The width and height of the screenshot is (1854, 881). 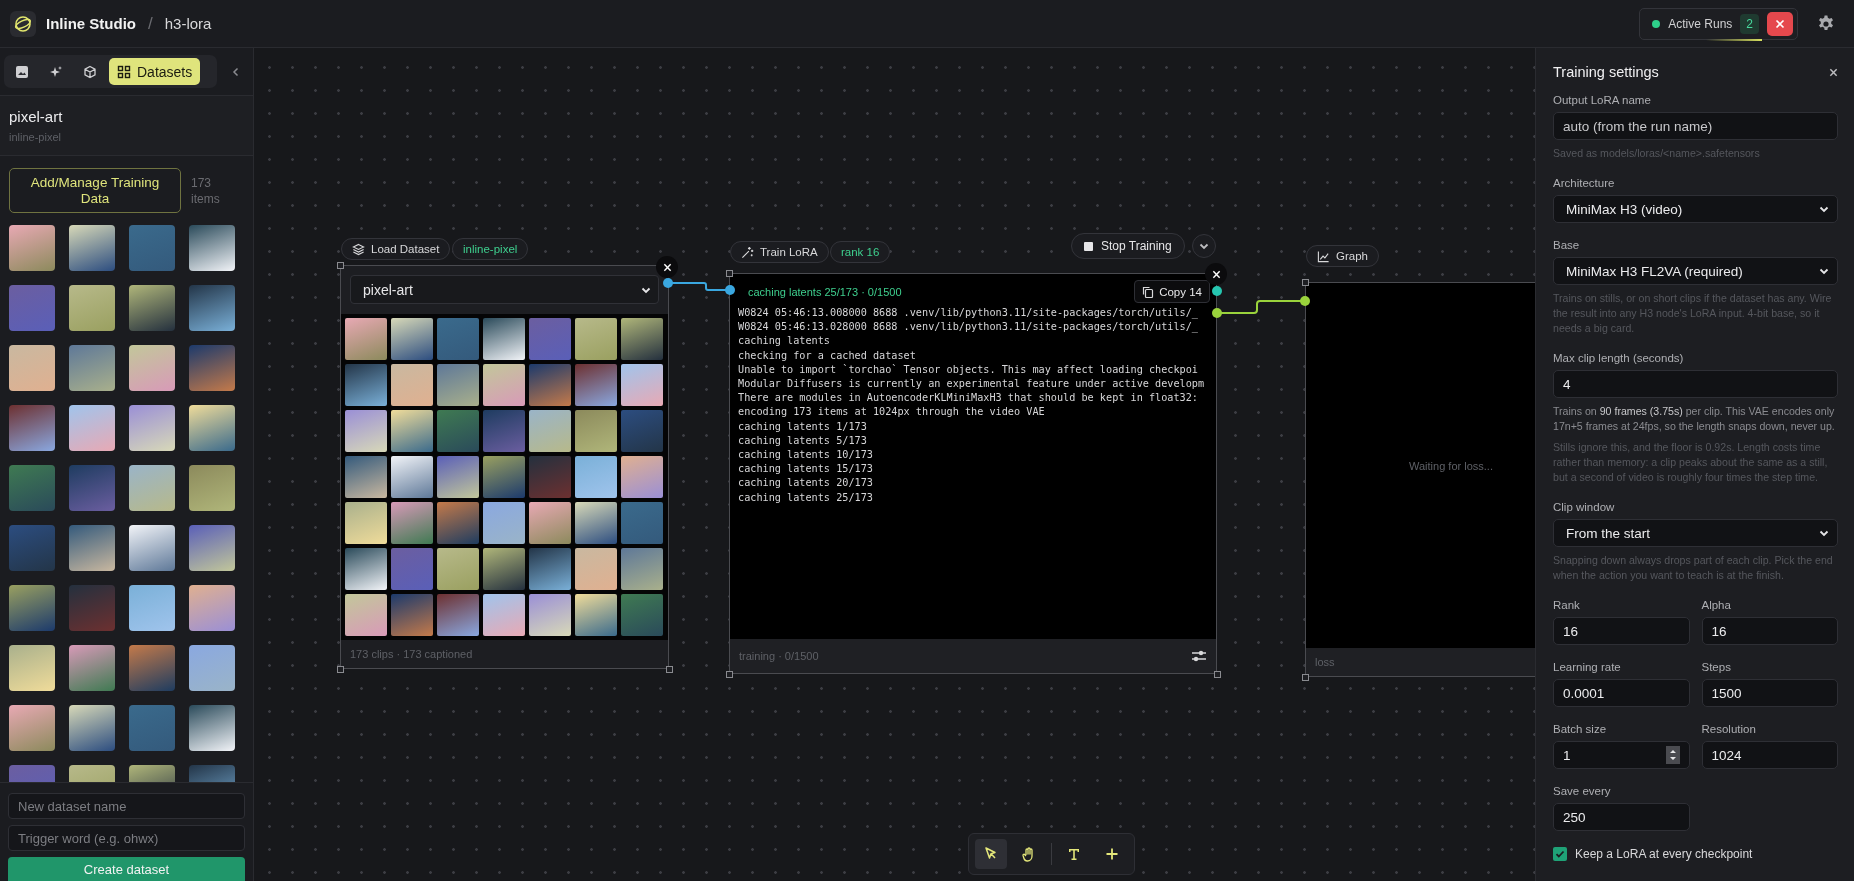 What do you see at coordinates (1582, 791) in the screenshot?
I see `field-label: Save every` at bounding box center [1582, 791].